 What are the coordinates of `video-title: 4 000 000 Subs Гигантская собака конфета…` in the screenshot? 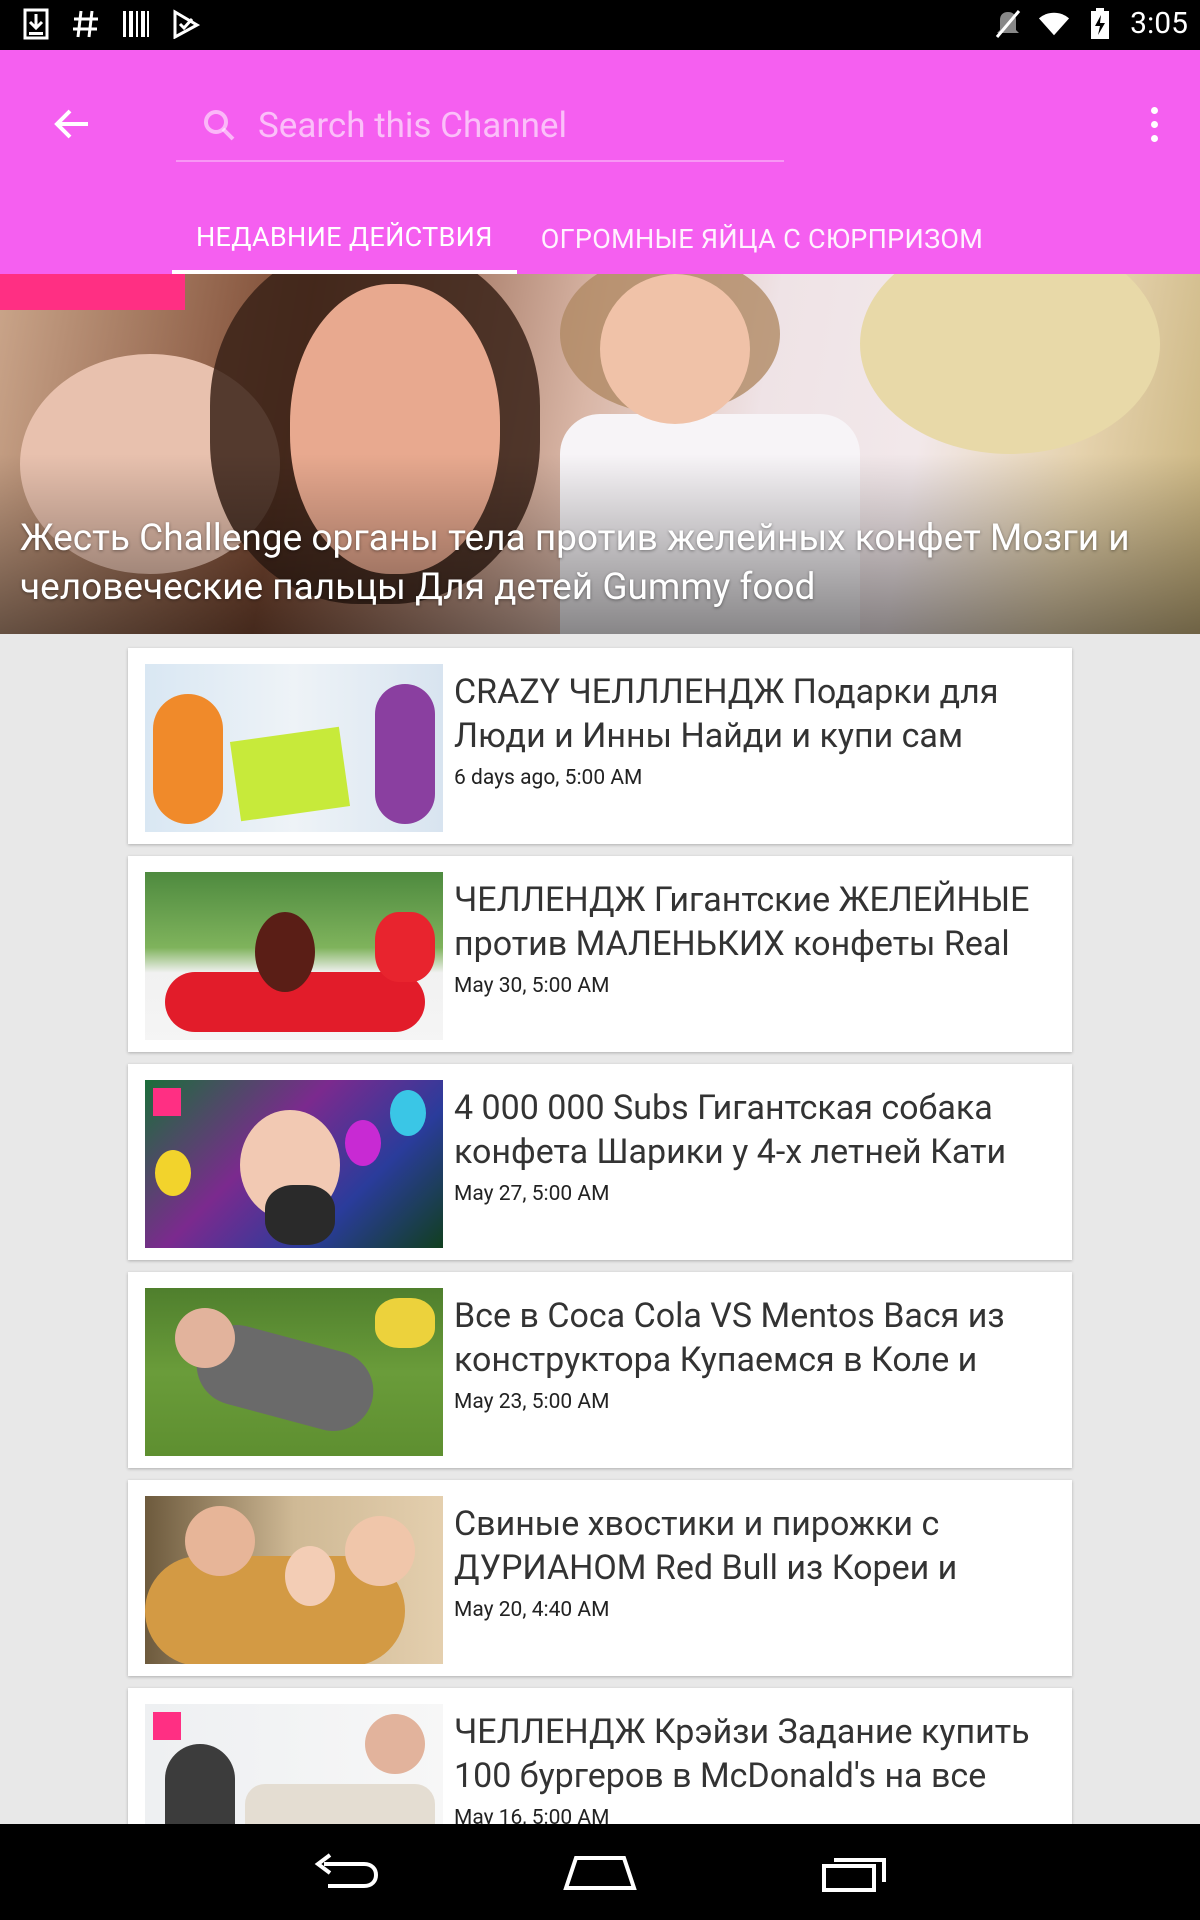 It's located at (730, 1130).